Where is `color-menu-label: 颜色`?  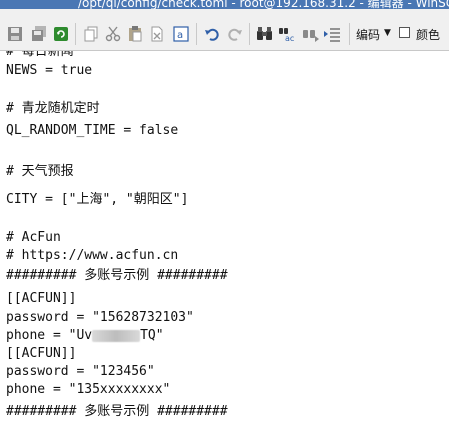 color-menu-label: 颜色 is located at coordinates (428, 34).